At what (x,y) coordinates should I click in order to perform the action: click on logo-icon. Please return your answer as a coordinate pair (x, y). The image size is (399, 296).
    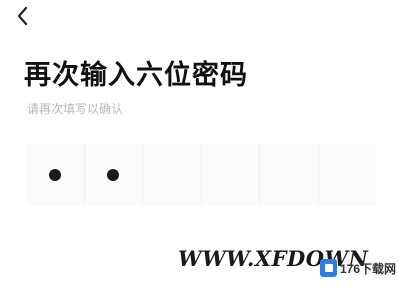
    Looking at the image, I should click on (328, 268).